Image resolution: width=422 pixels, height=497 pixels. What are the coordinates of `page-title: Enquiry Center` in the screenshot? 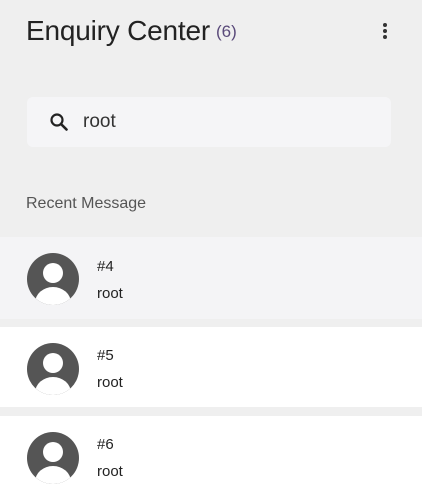 It's located at (118, 30).